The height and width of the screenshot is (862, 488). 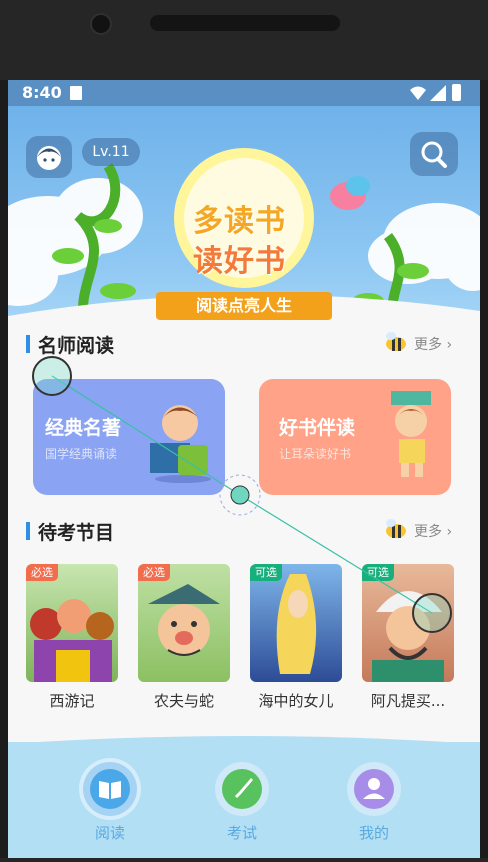 I want to click on phone-frame-bottom, so click(x=244, y=860).